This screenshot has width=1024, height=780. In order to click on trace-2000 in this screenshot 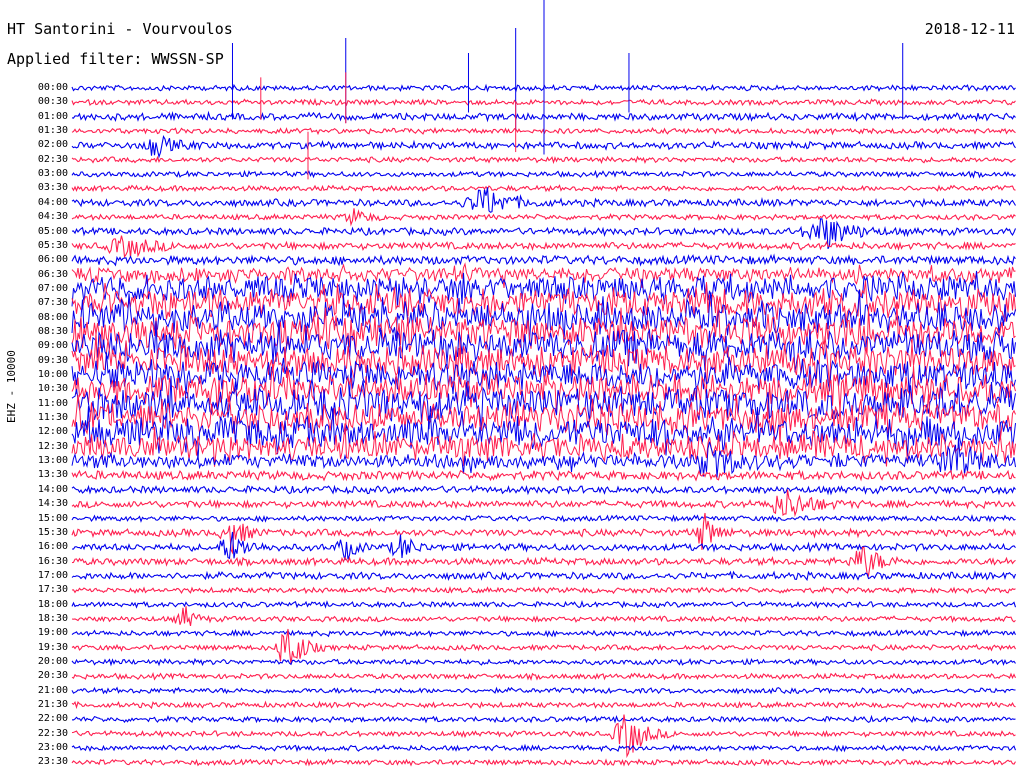, I will do `click(543, 662)`.